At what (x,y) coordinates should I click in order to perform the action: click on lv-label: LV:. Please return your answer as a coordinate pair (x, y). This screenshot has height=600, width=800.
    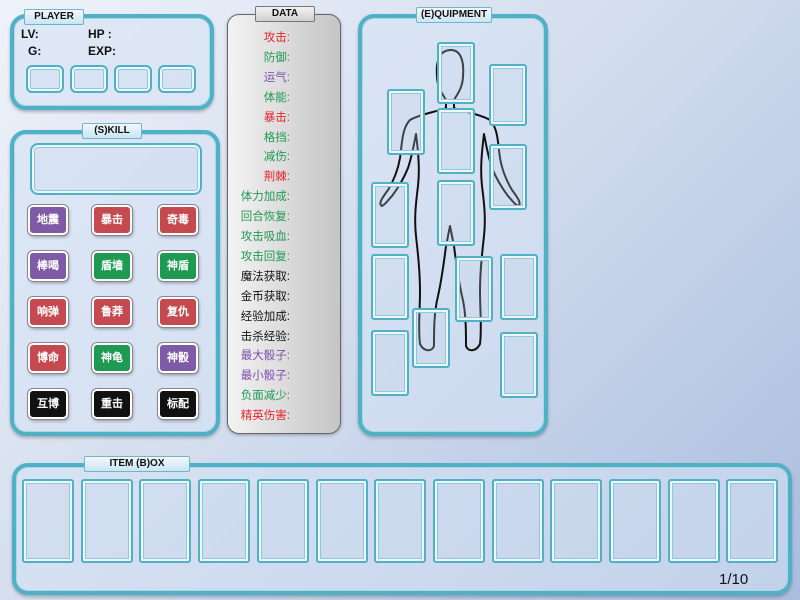
    Looking at the image, I should click on (30, 34).